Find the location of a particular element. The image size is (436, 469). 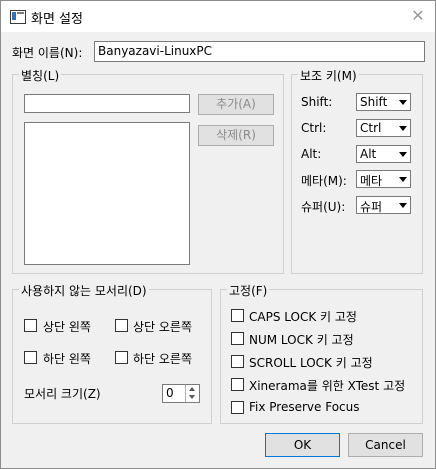

cancel-label: Cancel is located at coordinates (385, 445).